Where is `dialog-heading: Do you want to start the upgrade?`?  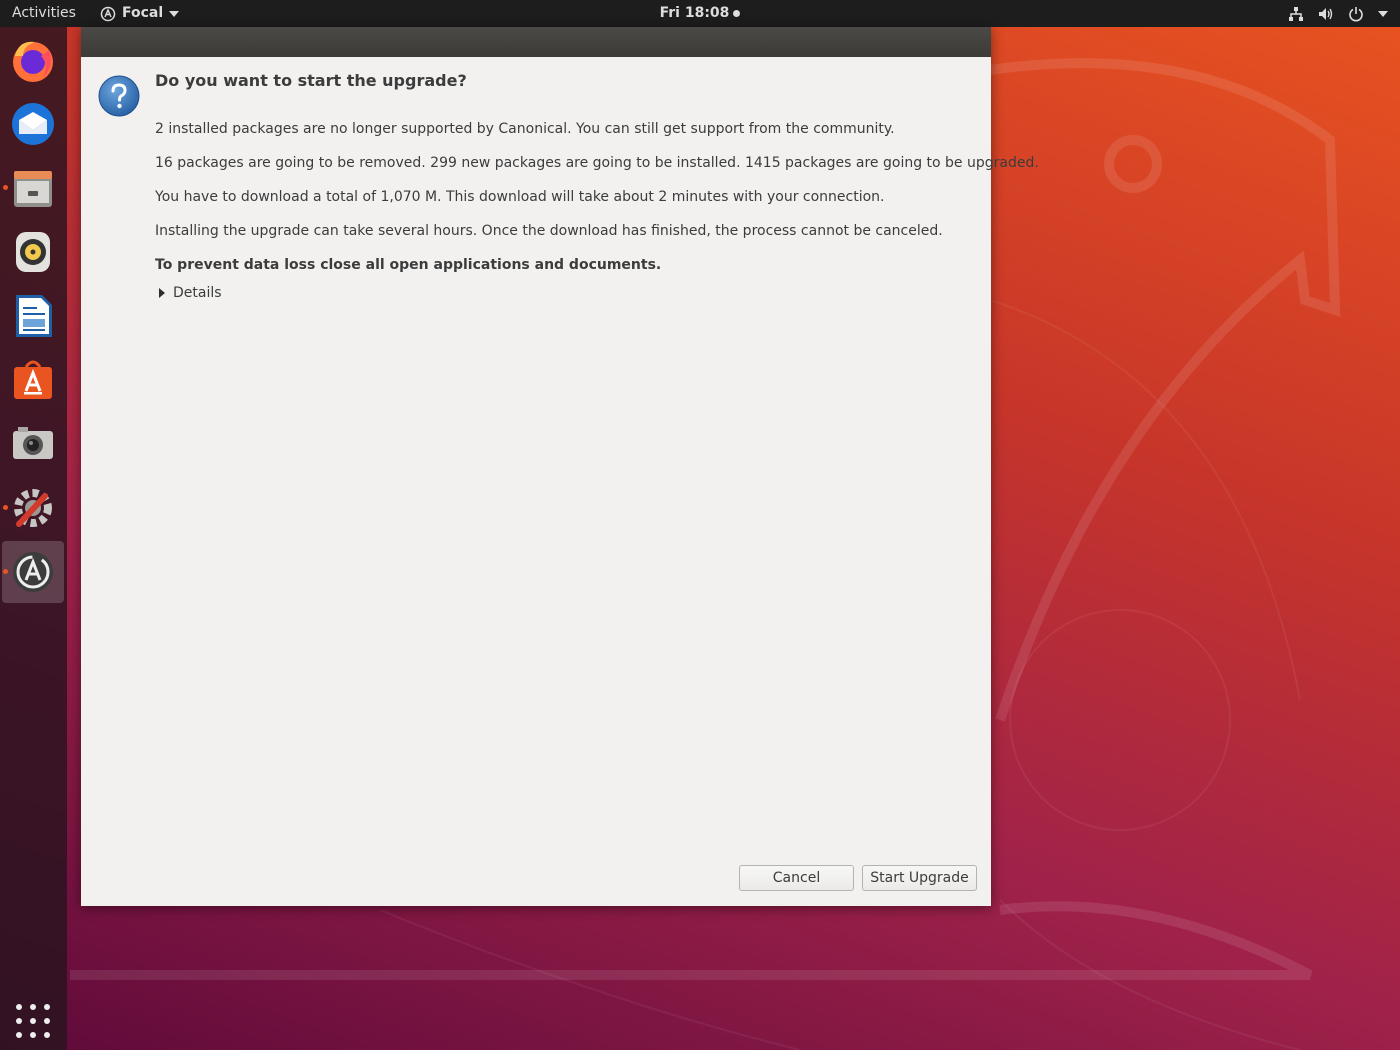 dialog-heading: Do you want to start the upgrade? is located at coordinates (311, 80).